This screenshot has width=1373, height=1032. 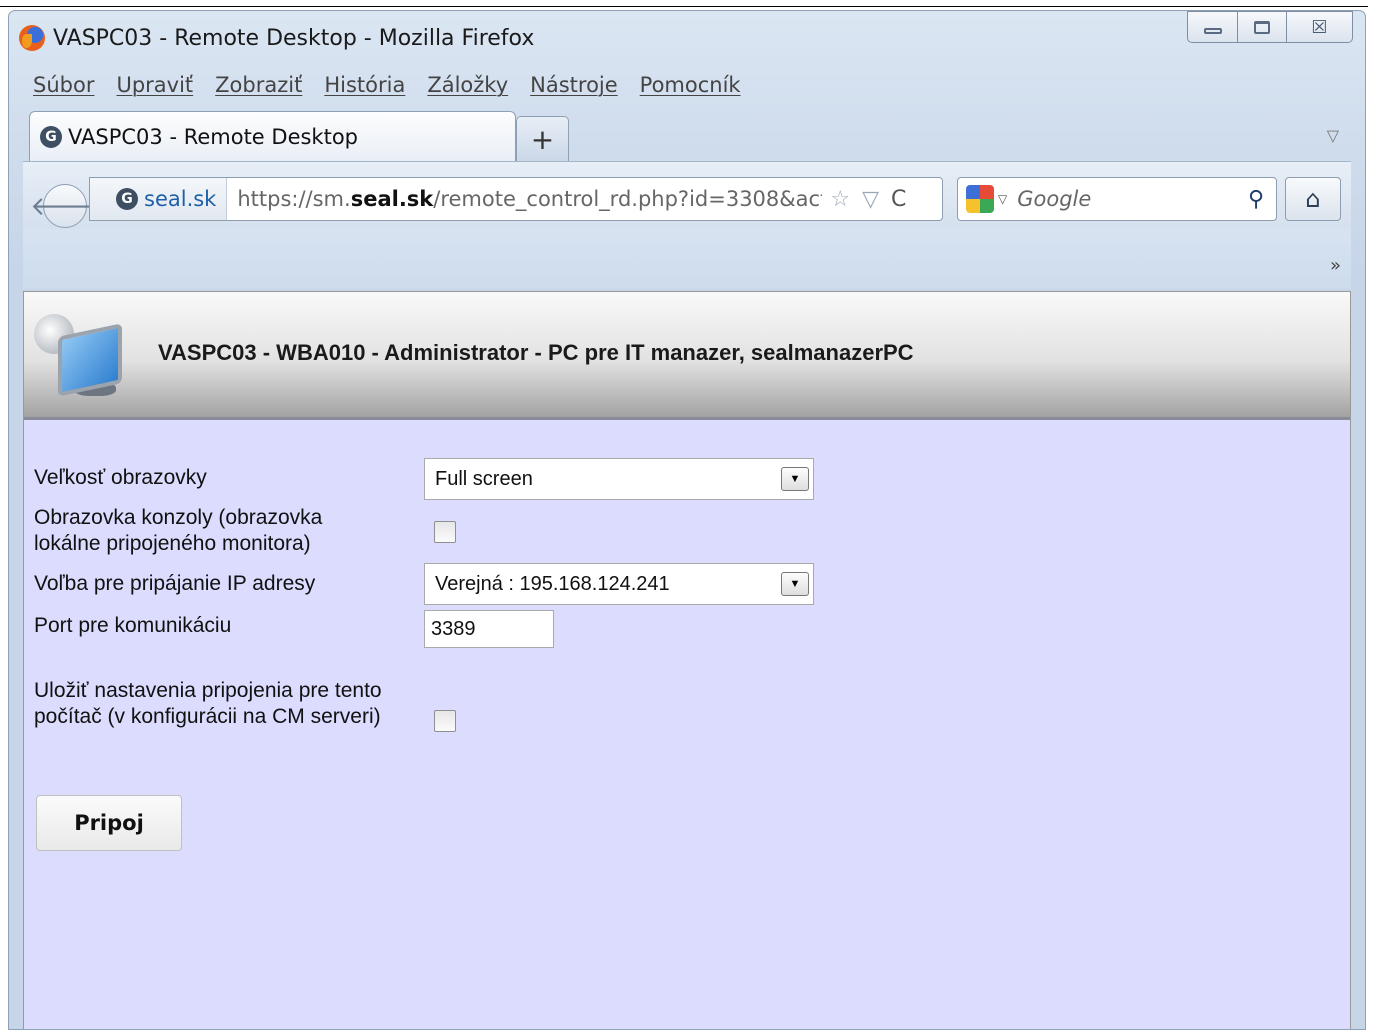 What do you see at coordinates (489, 629) in the screenshot?
I see `port-input: 3389` at bounding box center [489, 629].